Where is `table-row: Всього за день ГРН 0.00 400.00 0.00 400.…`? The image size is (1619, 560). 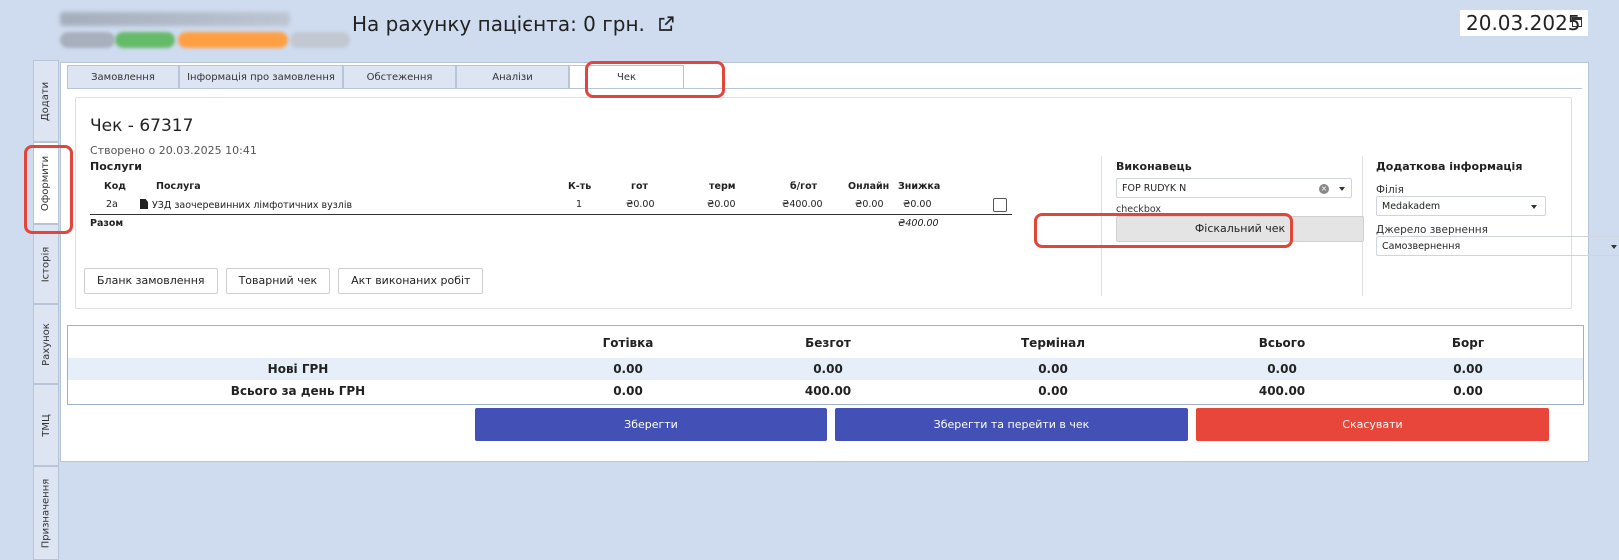
table-row: Всього за день ГРН 0.00 400.00 0.00 400.… is located at coordinates (825, 391).